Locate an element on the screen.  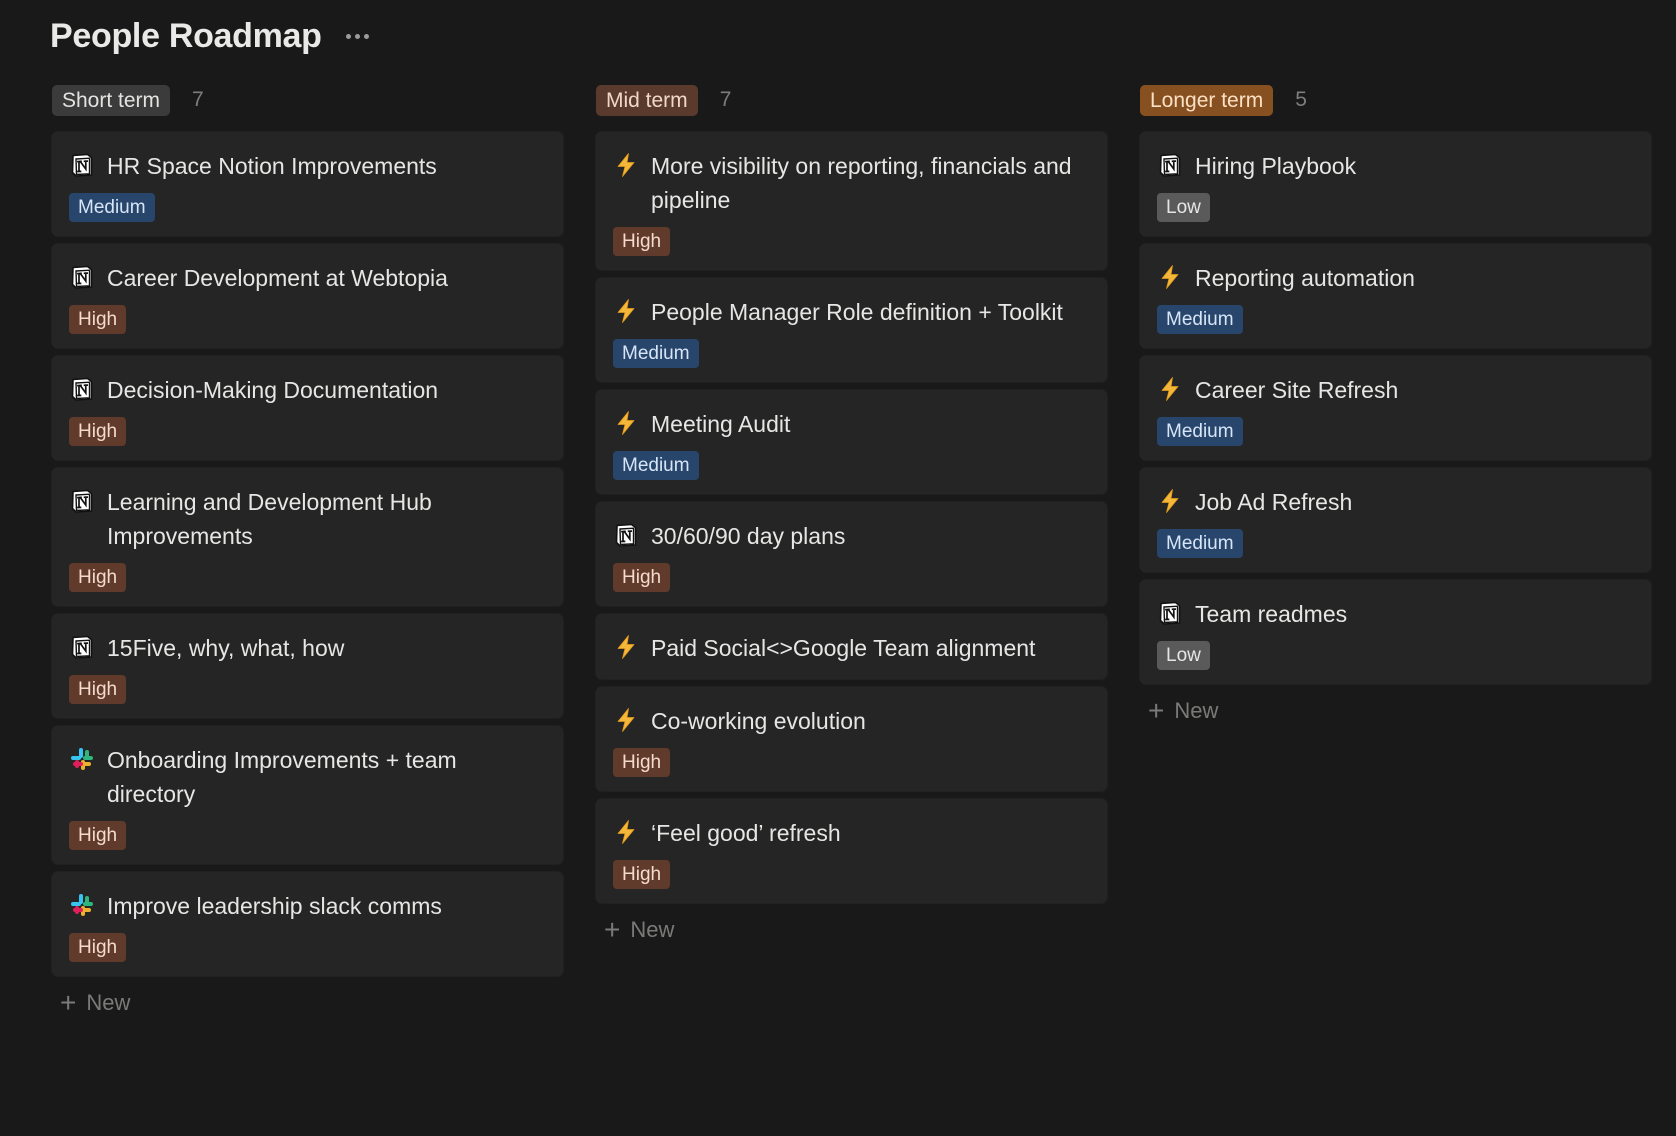
priority-badge: Low is located at coordinates (1183, 655).